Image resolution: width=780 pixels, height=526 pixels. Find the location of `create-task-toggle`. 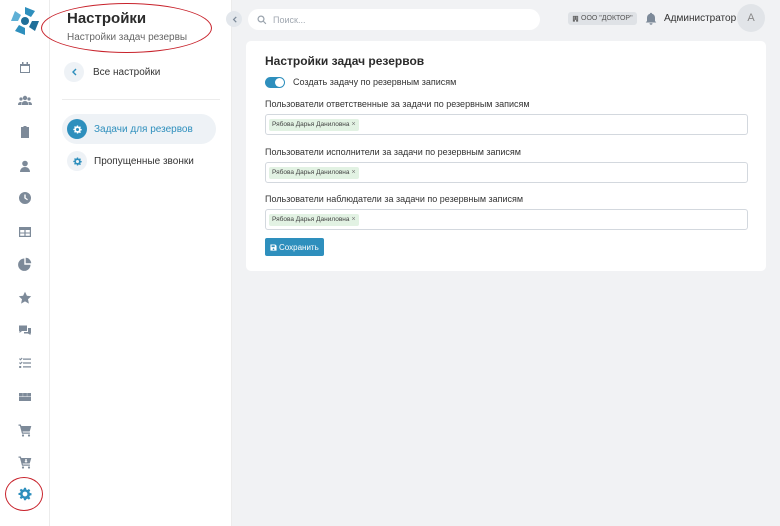

create-task-toggle is located at coordinates (275, 82).